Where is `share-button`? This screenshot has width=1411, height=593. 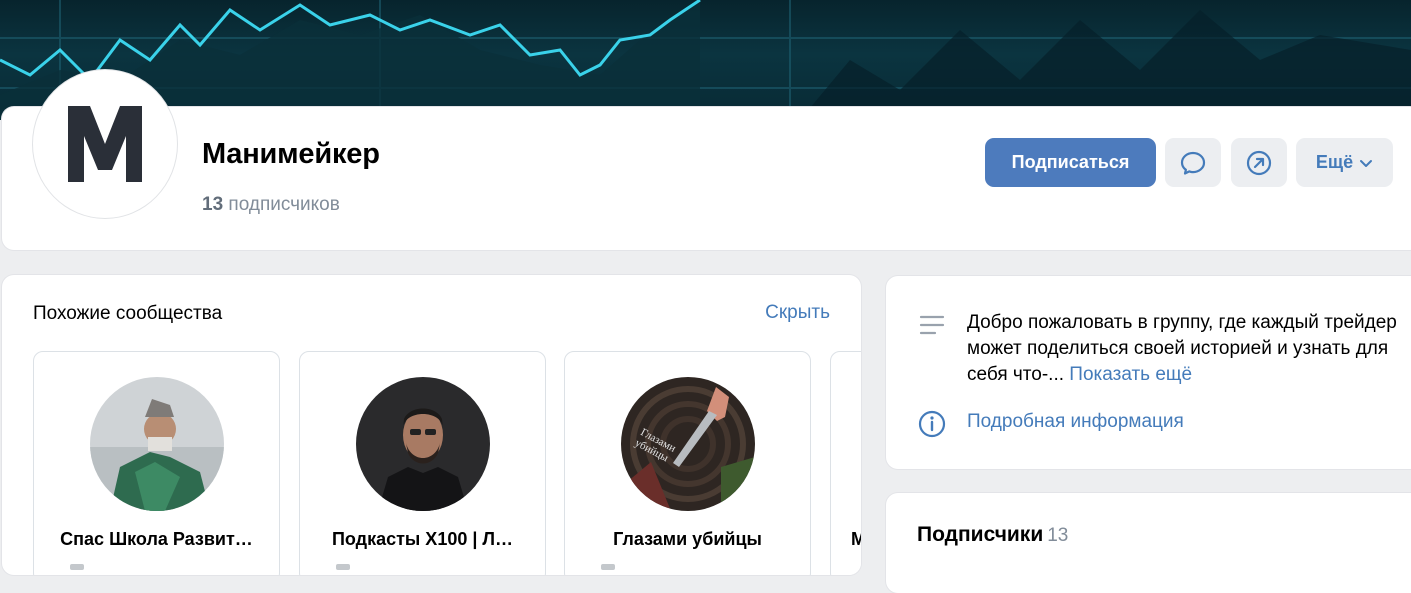
share-button is located at coordinates (1259, 162).